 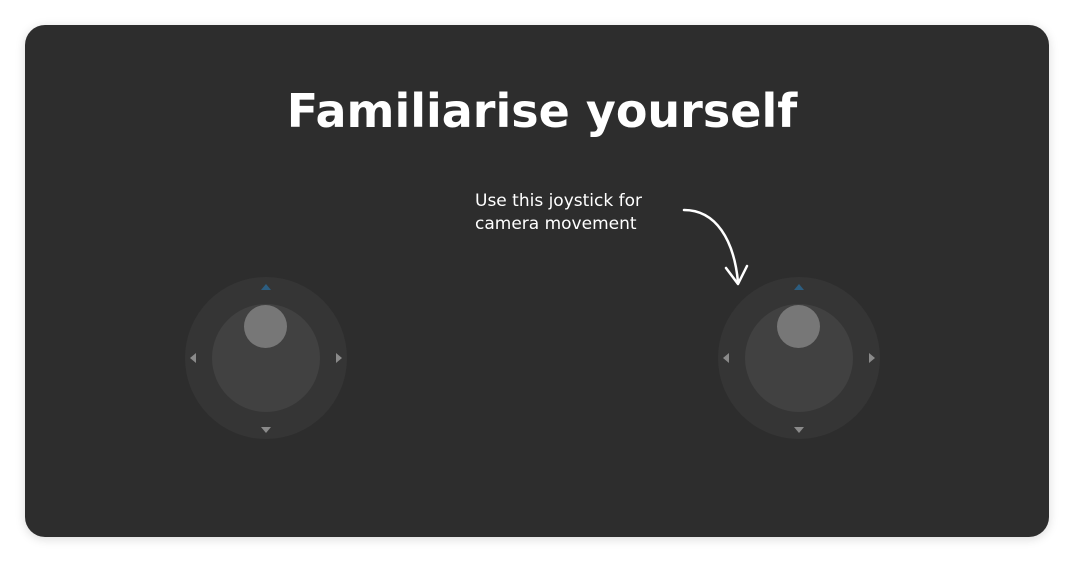 I want to click on page-title: Familiarise yourself, so click(x=542, y=111).